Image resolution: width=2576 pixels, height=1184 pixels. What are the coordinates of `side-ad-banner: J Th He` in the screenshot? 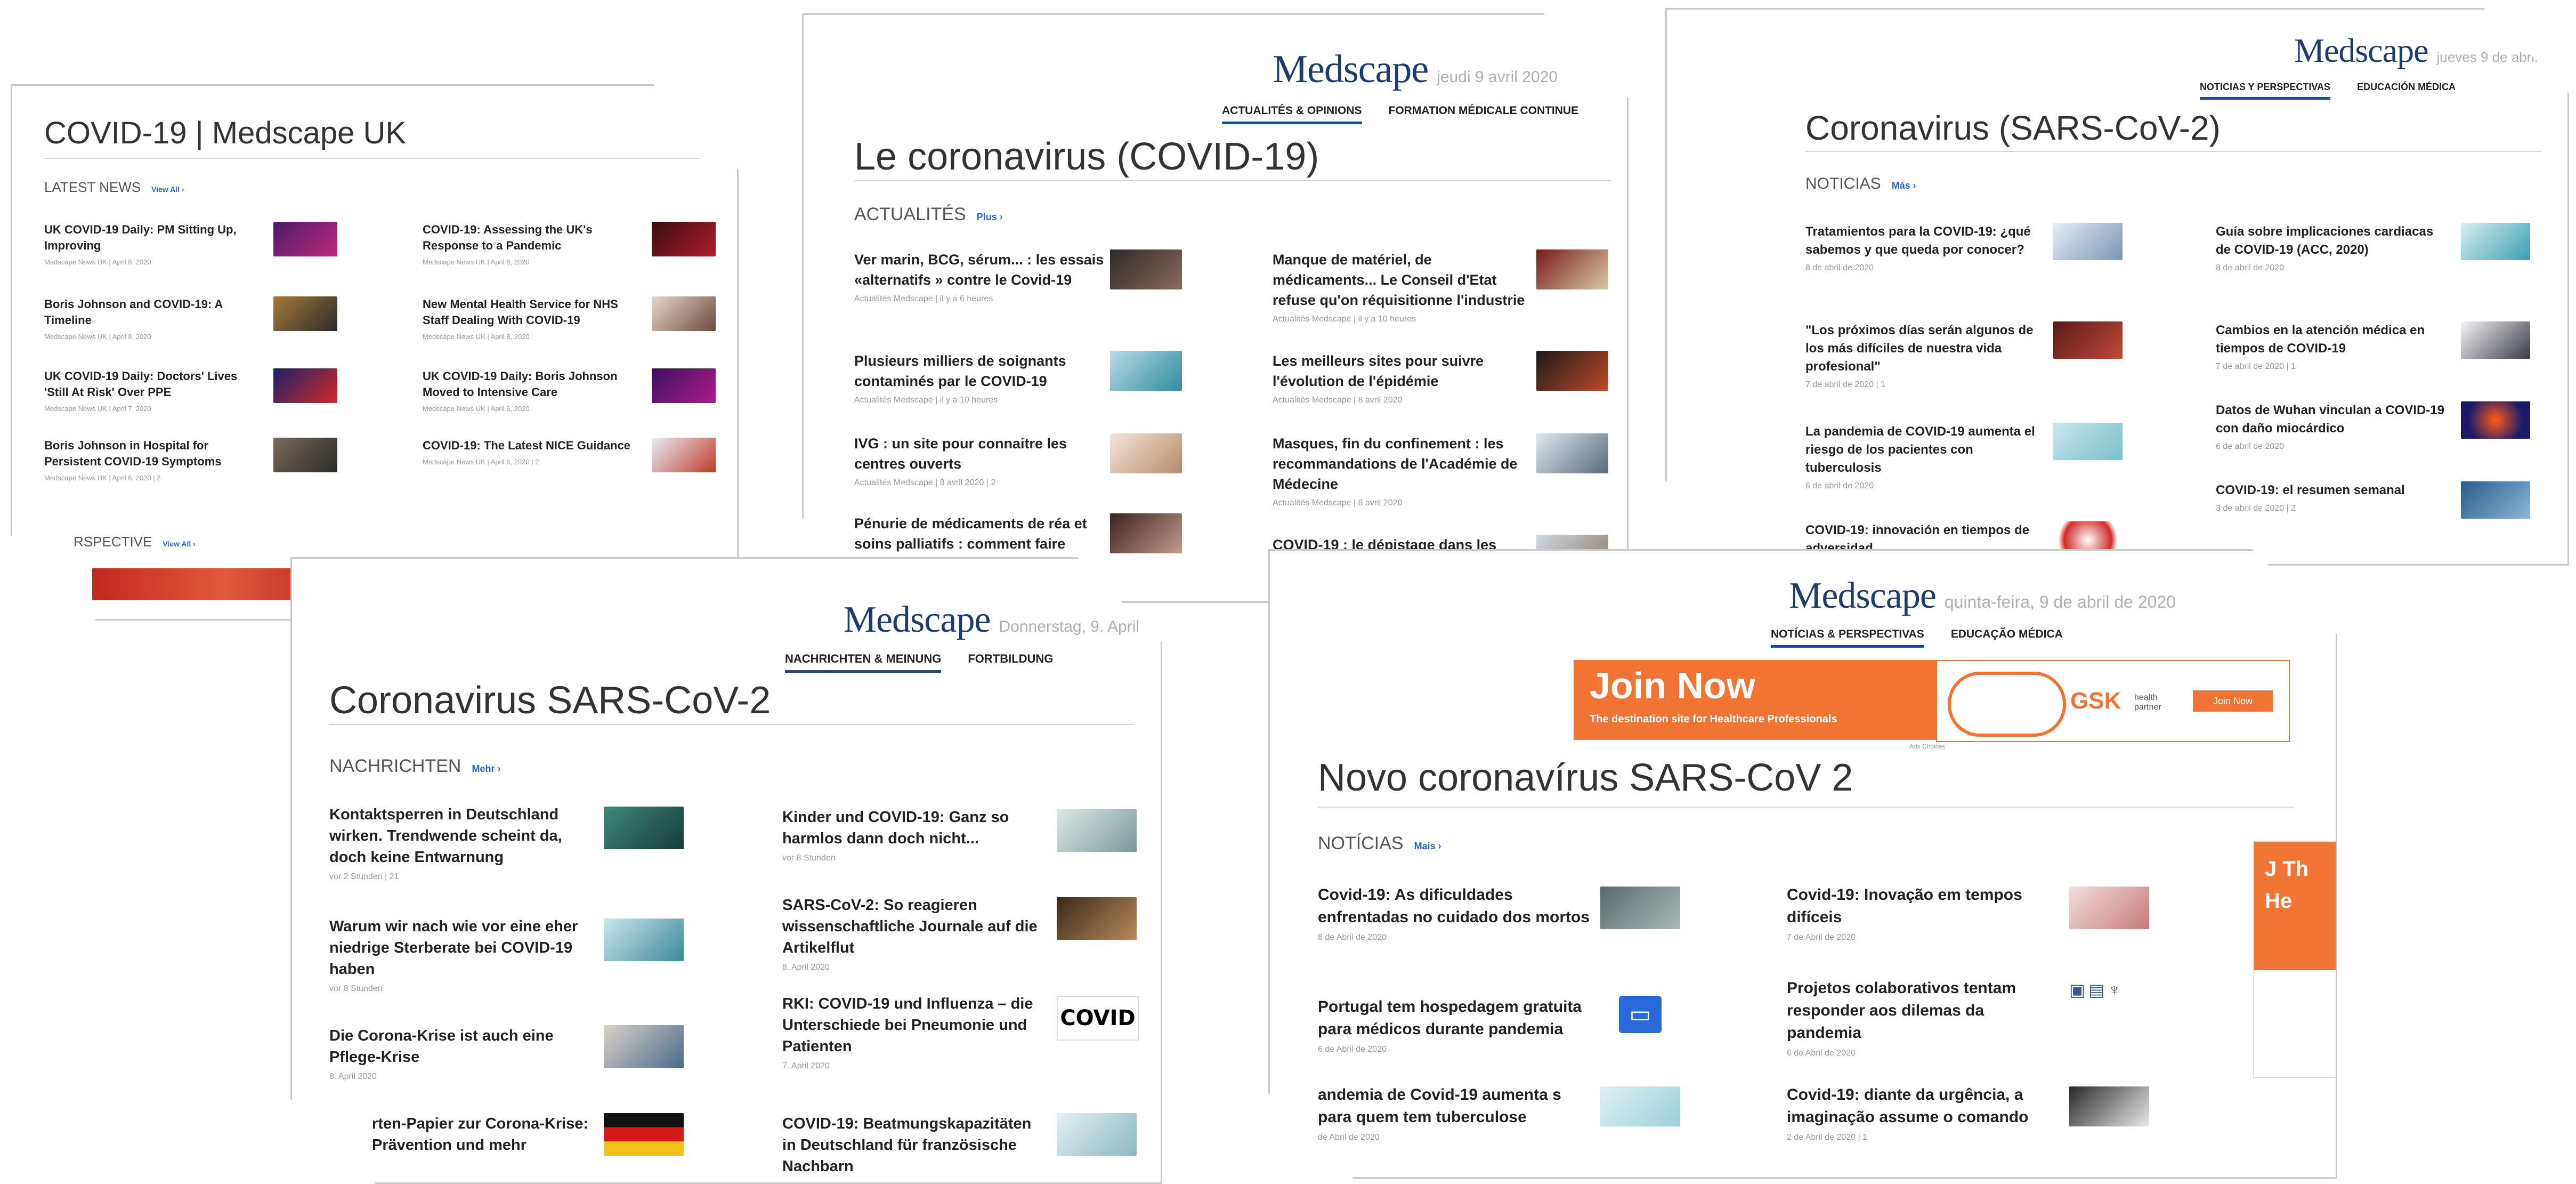 It's located at (2295, 959).